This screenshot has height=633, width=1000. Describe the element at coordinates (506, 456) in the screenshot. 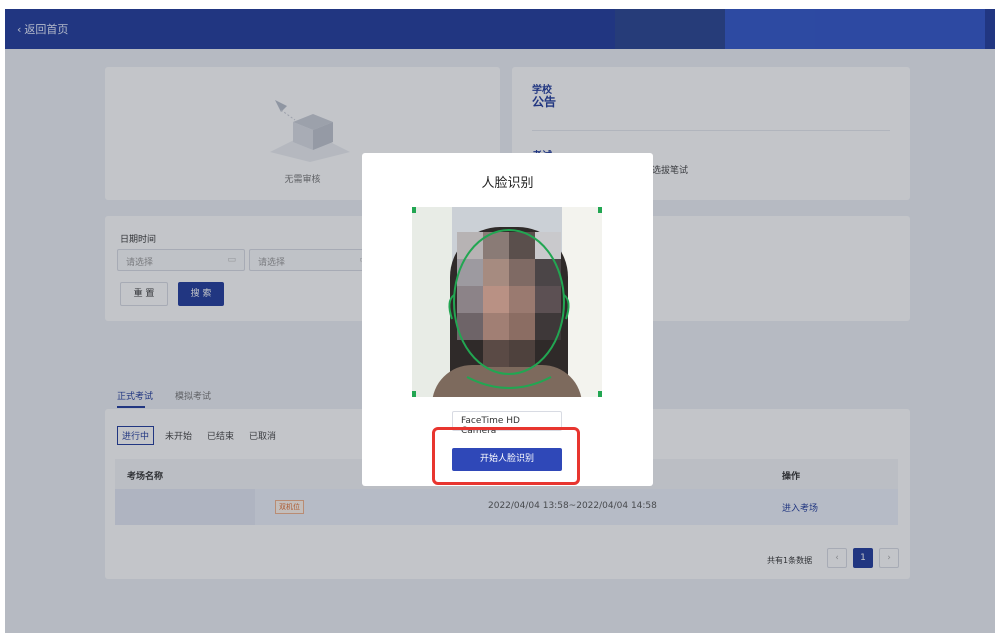

I see `annotation-highlight-box` at that location.